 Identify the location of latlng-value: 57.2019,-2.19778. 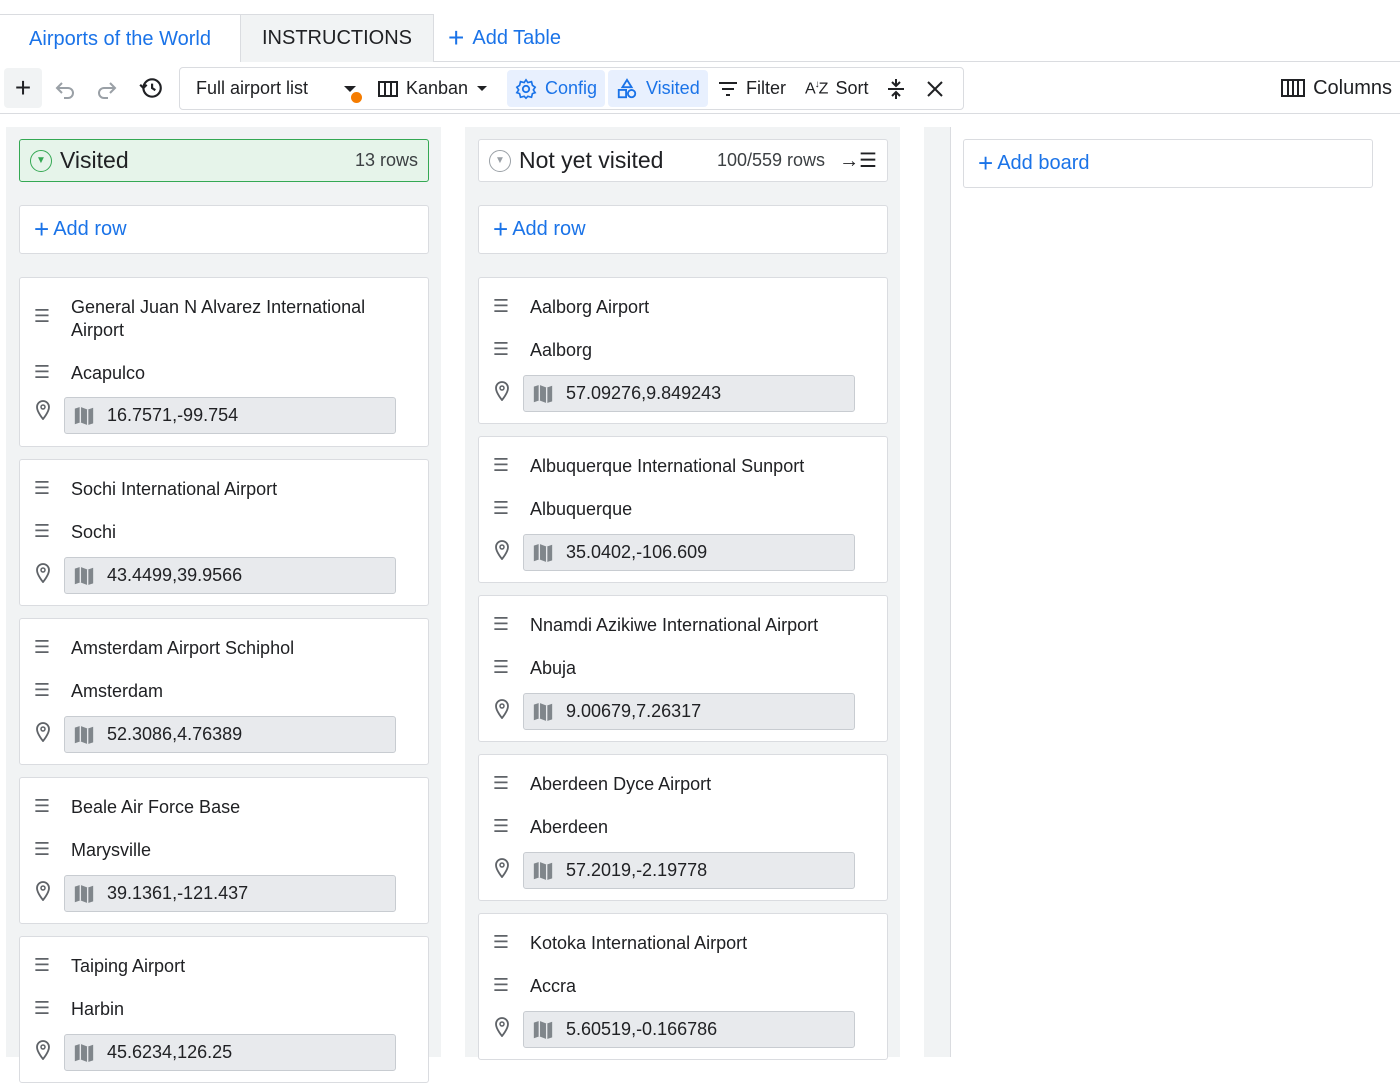
(637, 870).